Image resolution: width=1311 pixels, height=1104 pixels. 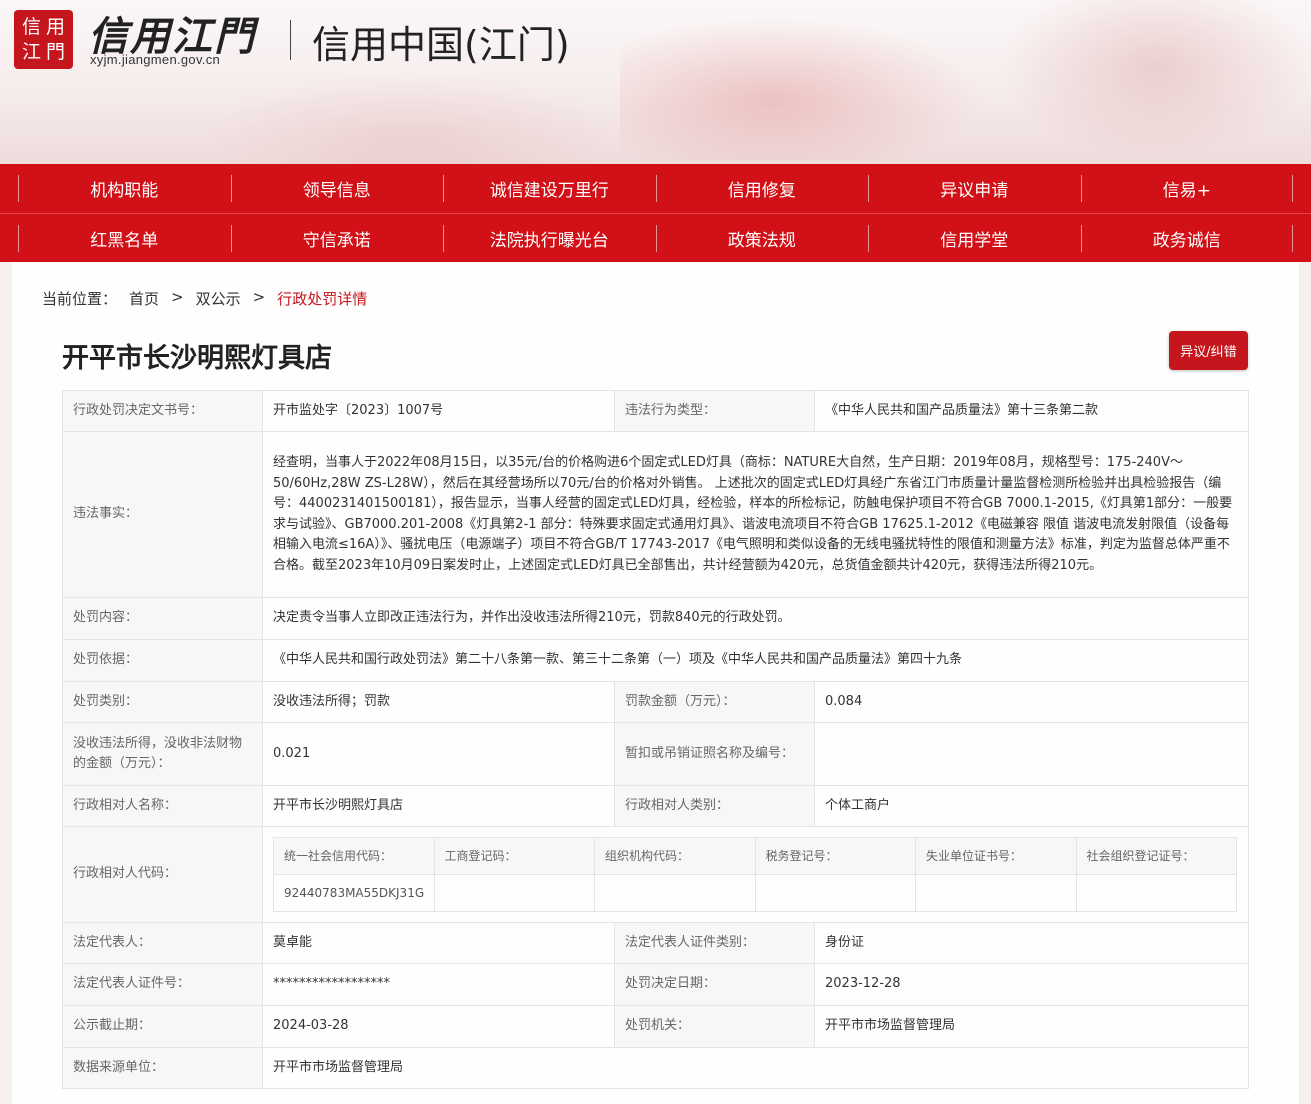 What do you see at coordinates (55, 26) in the screenshot?
I see `seal-char: 用` at bounding box center [55, 26].